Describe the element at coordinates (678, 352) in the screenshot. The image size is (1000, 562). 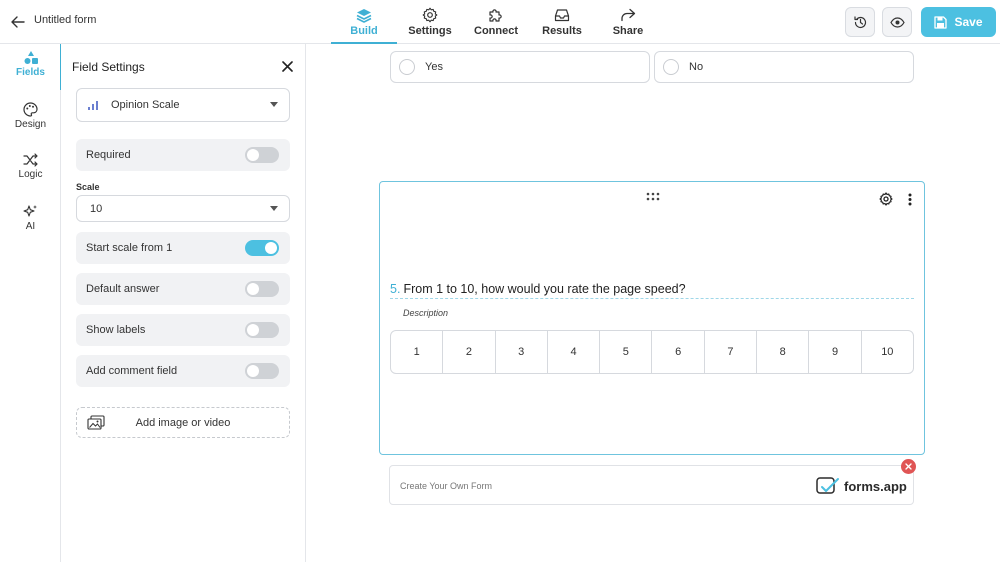
I see `scale-option: 6` at that location.